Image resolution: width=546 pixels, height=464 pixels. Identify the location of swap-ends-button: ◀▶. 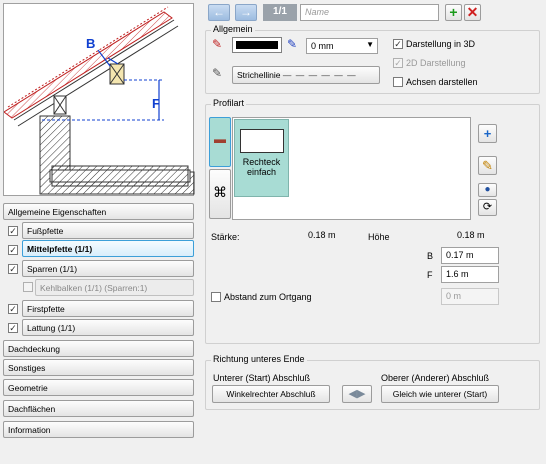
(357, 394).